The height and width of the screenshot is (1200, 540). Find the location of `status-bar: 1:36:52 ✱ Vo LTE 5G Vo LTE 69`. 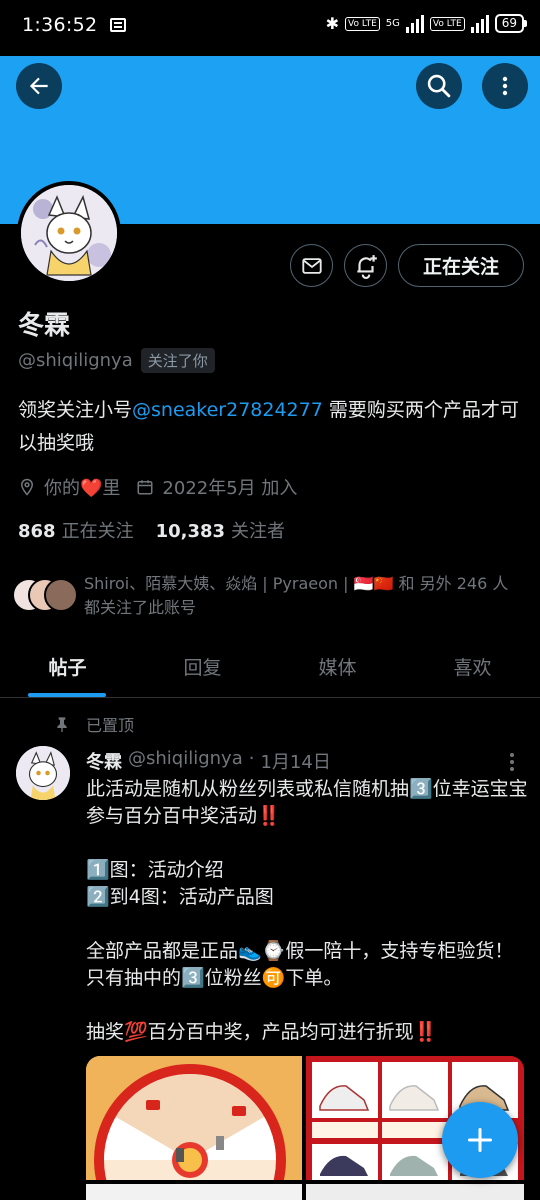

status-bar: 1:36:52 ✱ Vo LTE 5G Vo LTE 69 is located at coordinates (270, 28).